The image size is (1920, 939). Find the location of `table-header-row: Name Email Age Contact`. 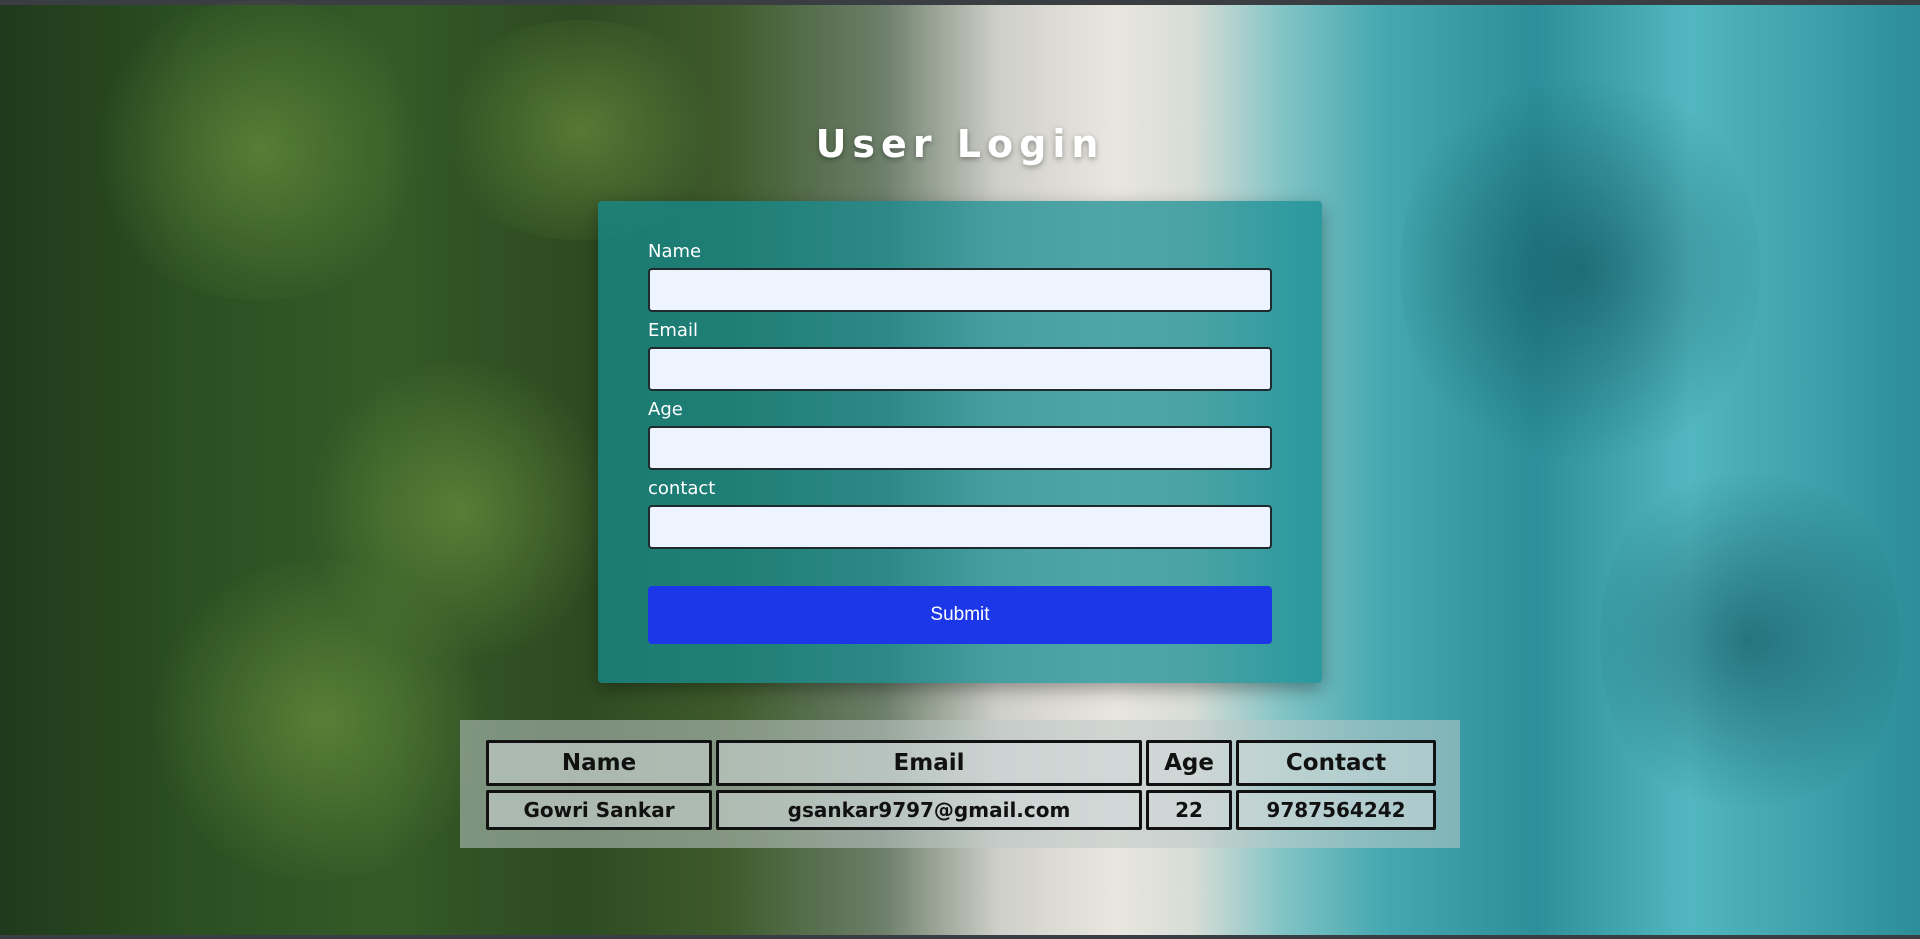

table-header-row: Name Email Age Contact is located at coordinates (961, 763).